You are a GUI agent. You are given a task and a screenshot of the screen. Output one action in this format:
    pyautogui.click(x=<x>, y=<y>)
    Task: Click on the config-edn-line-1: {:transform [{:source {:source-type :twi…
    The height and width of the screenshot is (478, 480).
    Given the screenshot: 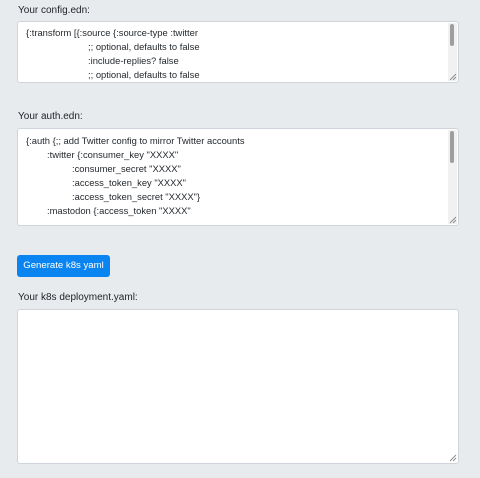 What is the action you would take?
    pyautogui.click(x=112, y=32)
    